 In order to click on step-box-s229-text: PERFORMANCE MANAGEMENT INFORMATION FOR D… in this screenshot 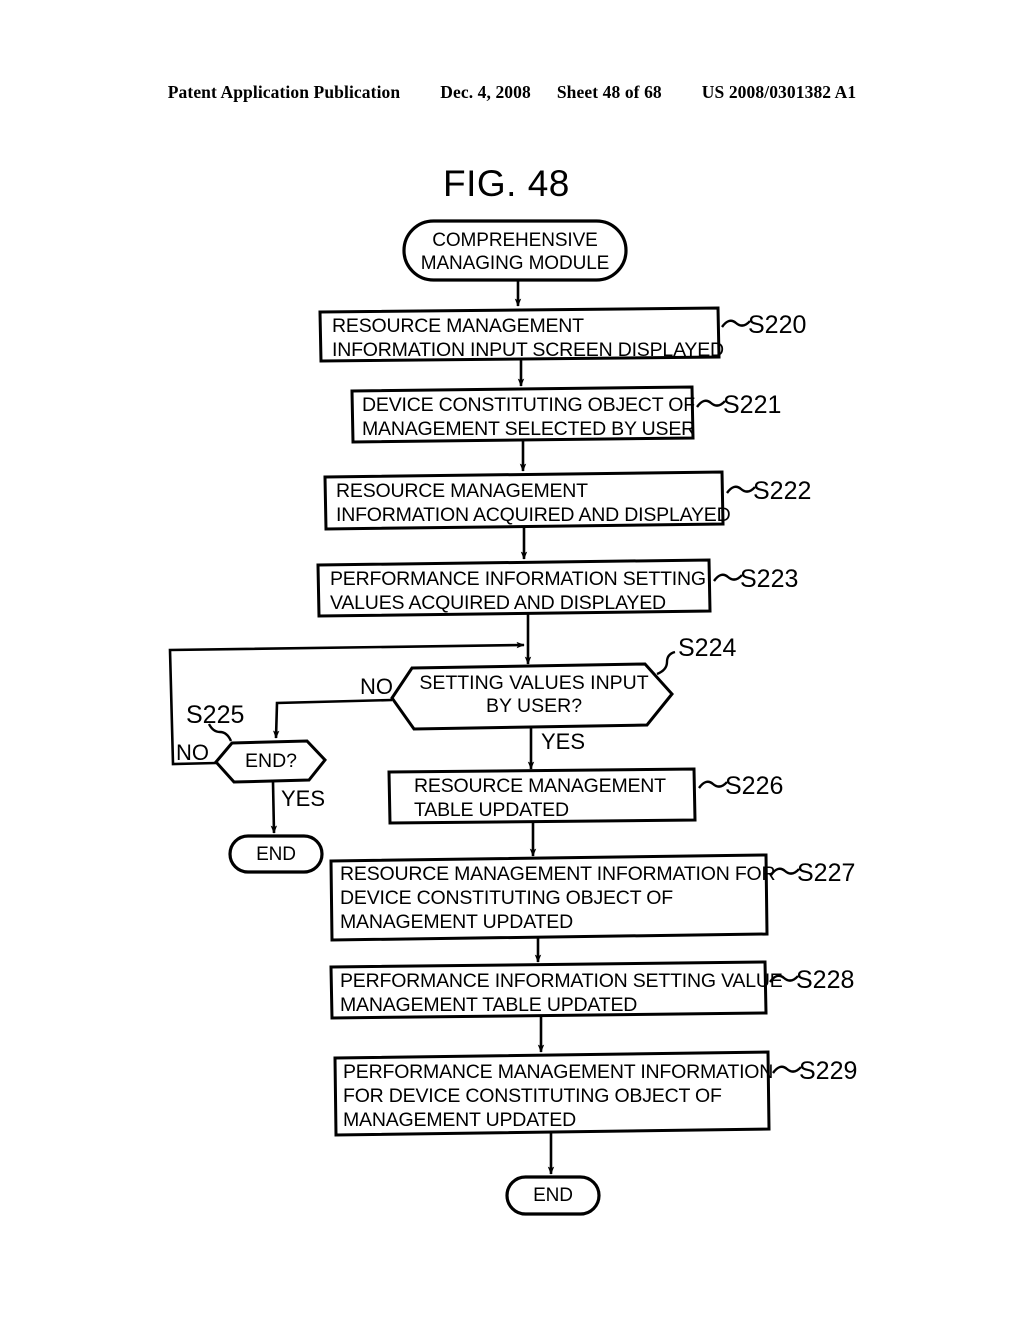, I will do `click(558, 1096)`.